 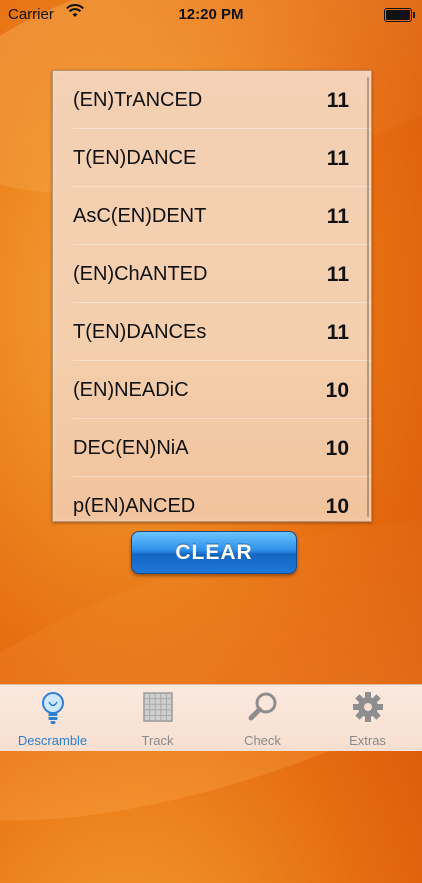 What do you see at coordinates (157, 740) in the screenshot?
I see `tab-label: Track` at bounding box center [157, 740].